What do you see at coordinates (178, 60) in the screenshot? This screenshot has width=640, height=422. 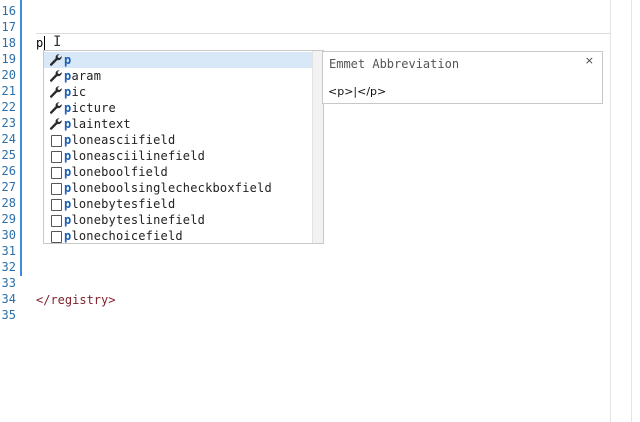 I see `autocomplete-item: p` at bounding box center [178, 60].